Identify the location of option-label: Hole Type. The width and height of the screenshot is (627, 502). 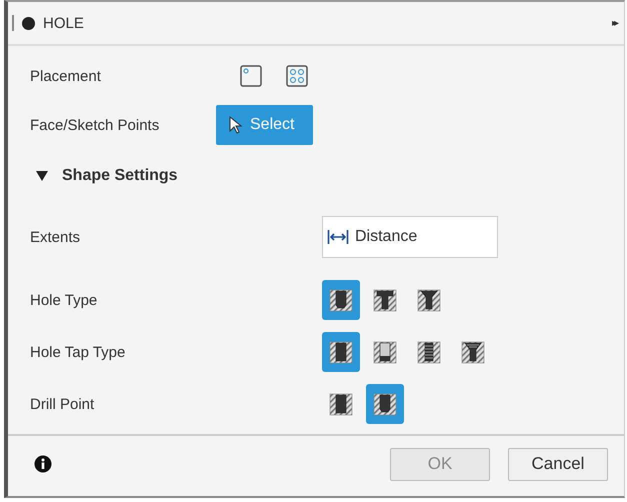
(64, 300).